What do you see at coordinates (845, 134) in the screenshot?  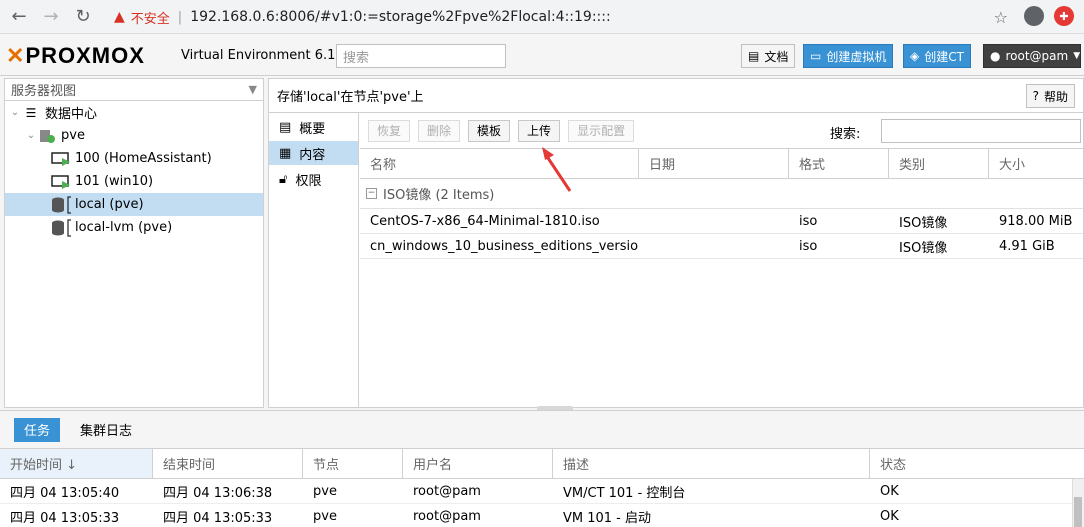 I see `search-label: 搜索:` at bounding box center [845, 134].